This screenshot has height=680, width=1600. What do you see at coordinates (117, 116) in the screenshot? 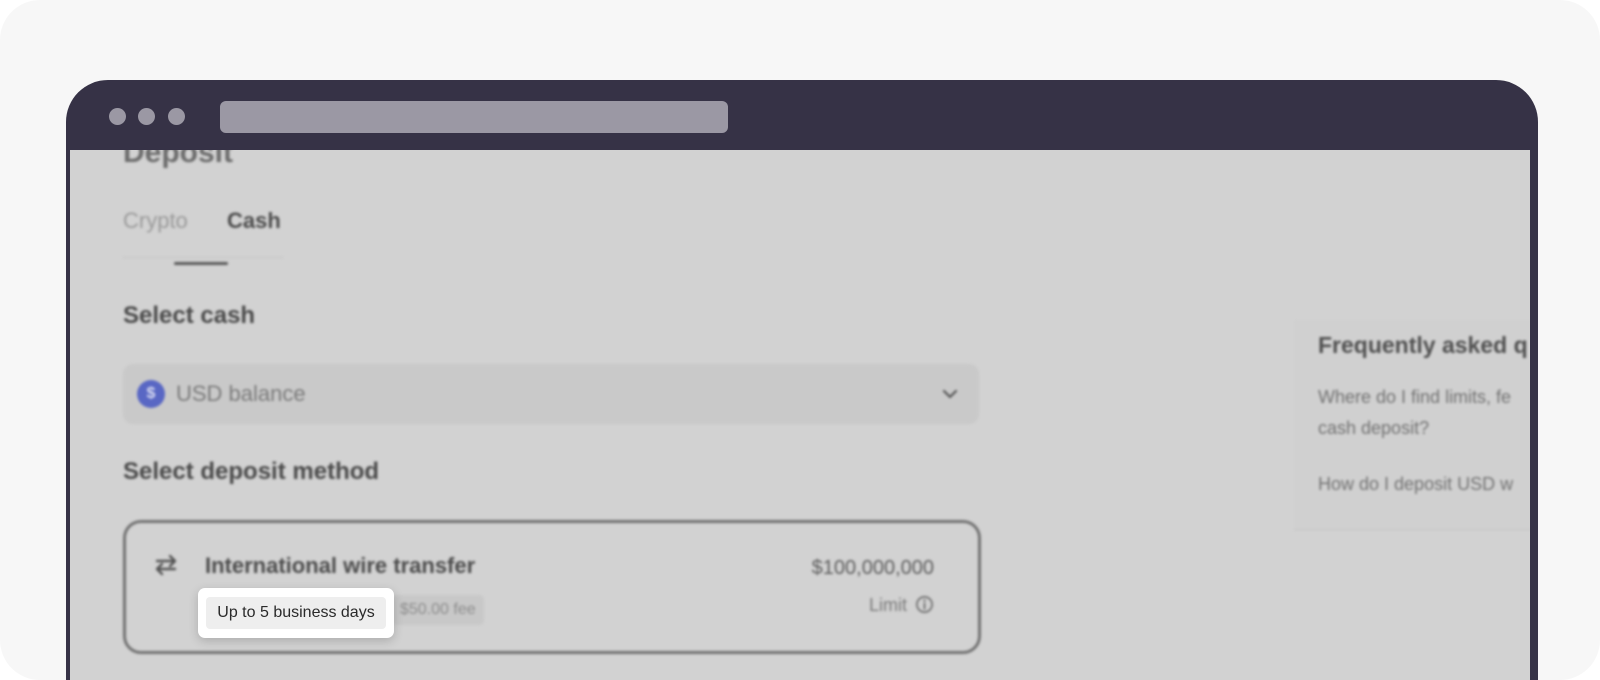
I see `window-close-dot` at bounding box center [117, 116].